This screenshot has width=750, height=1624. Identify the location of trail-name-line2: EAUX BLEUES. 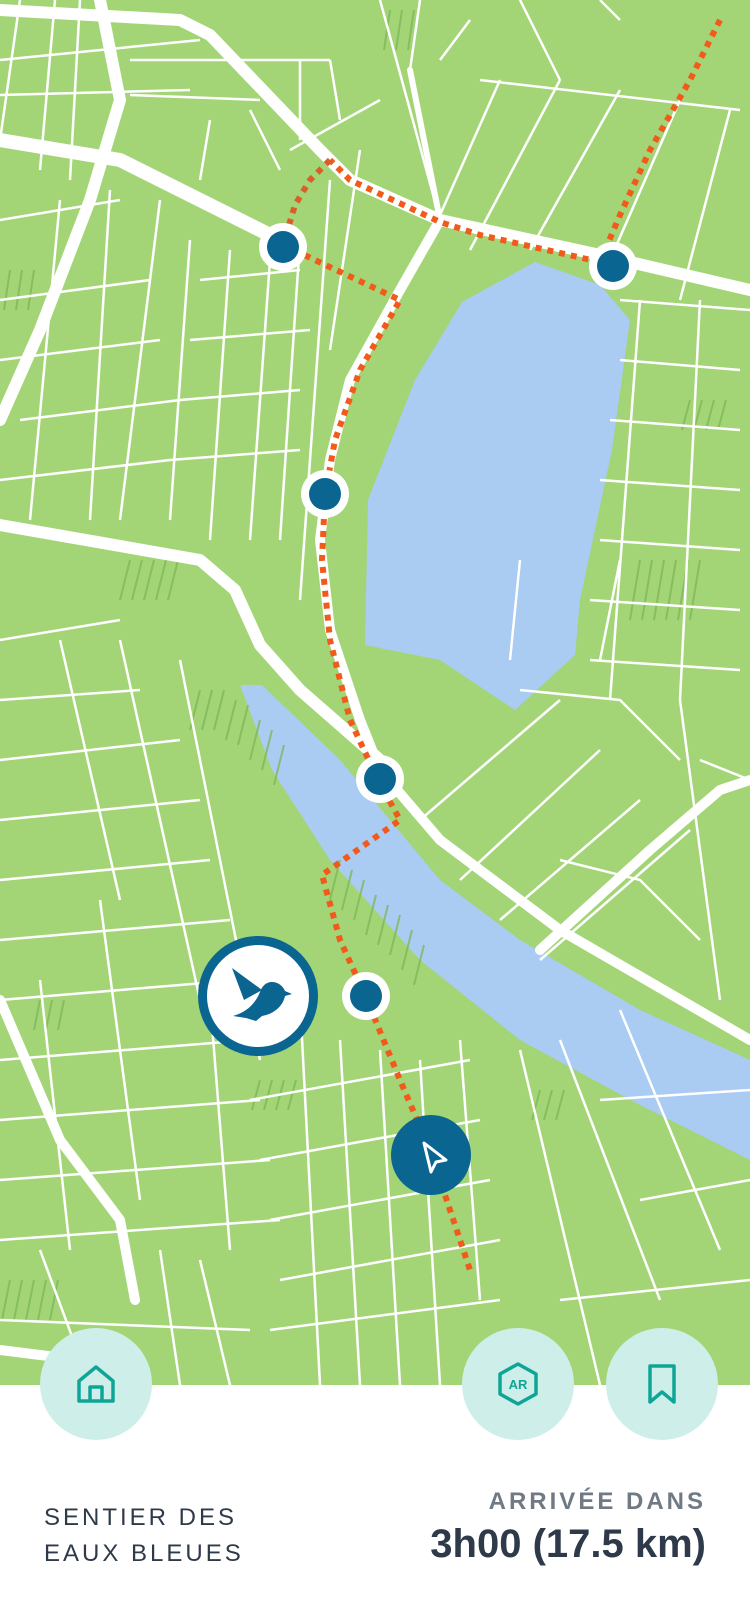
(144, 1553).